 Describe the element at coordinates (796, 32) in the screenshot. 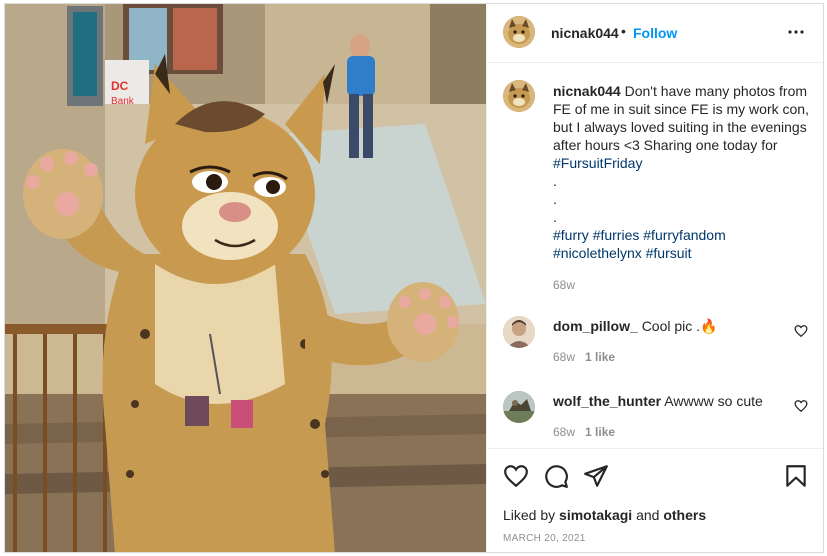

I see `more-options-icon` at that location.